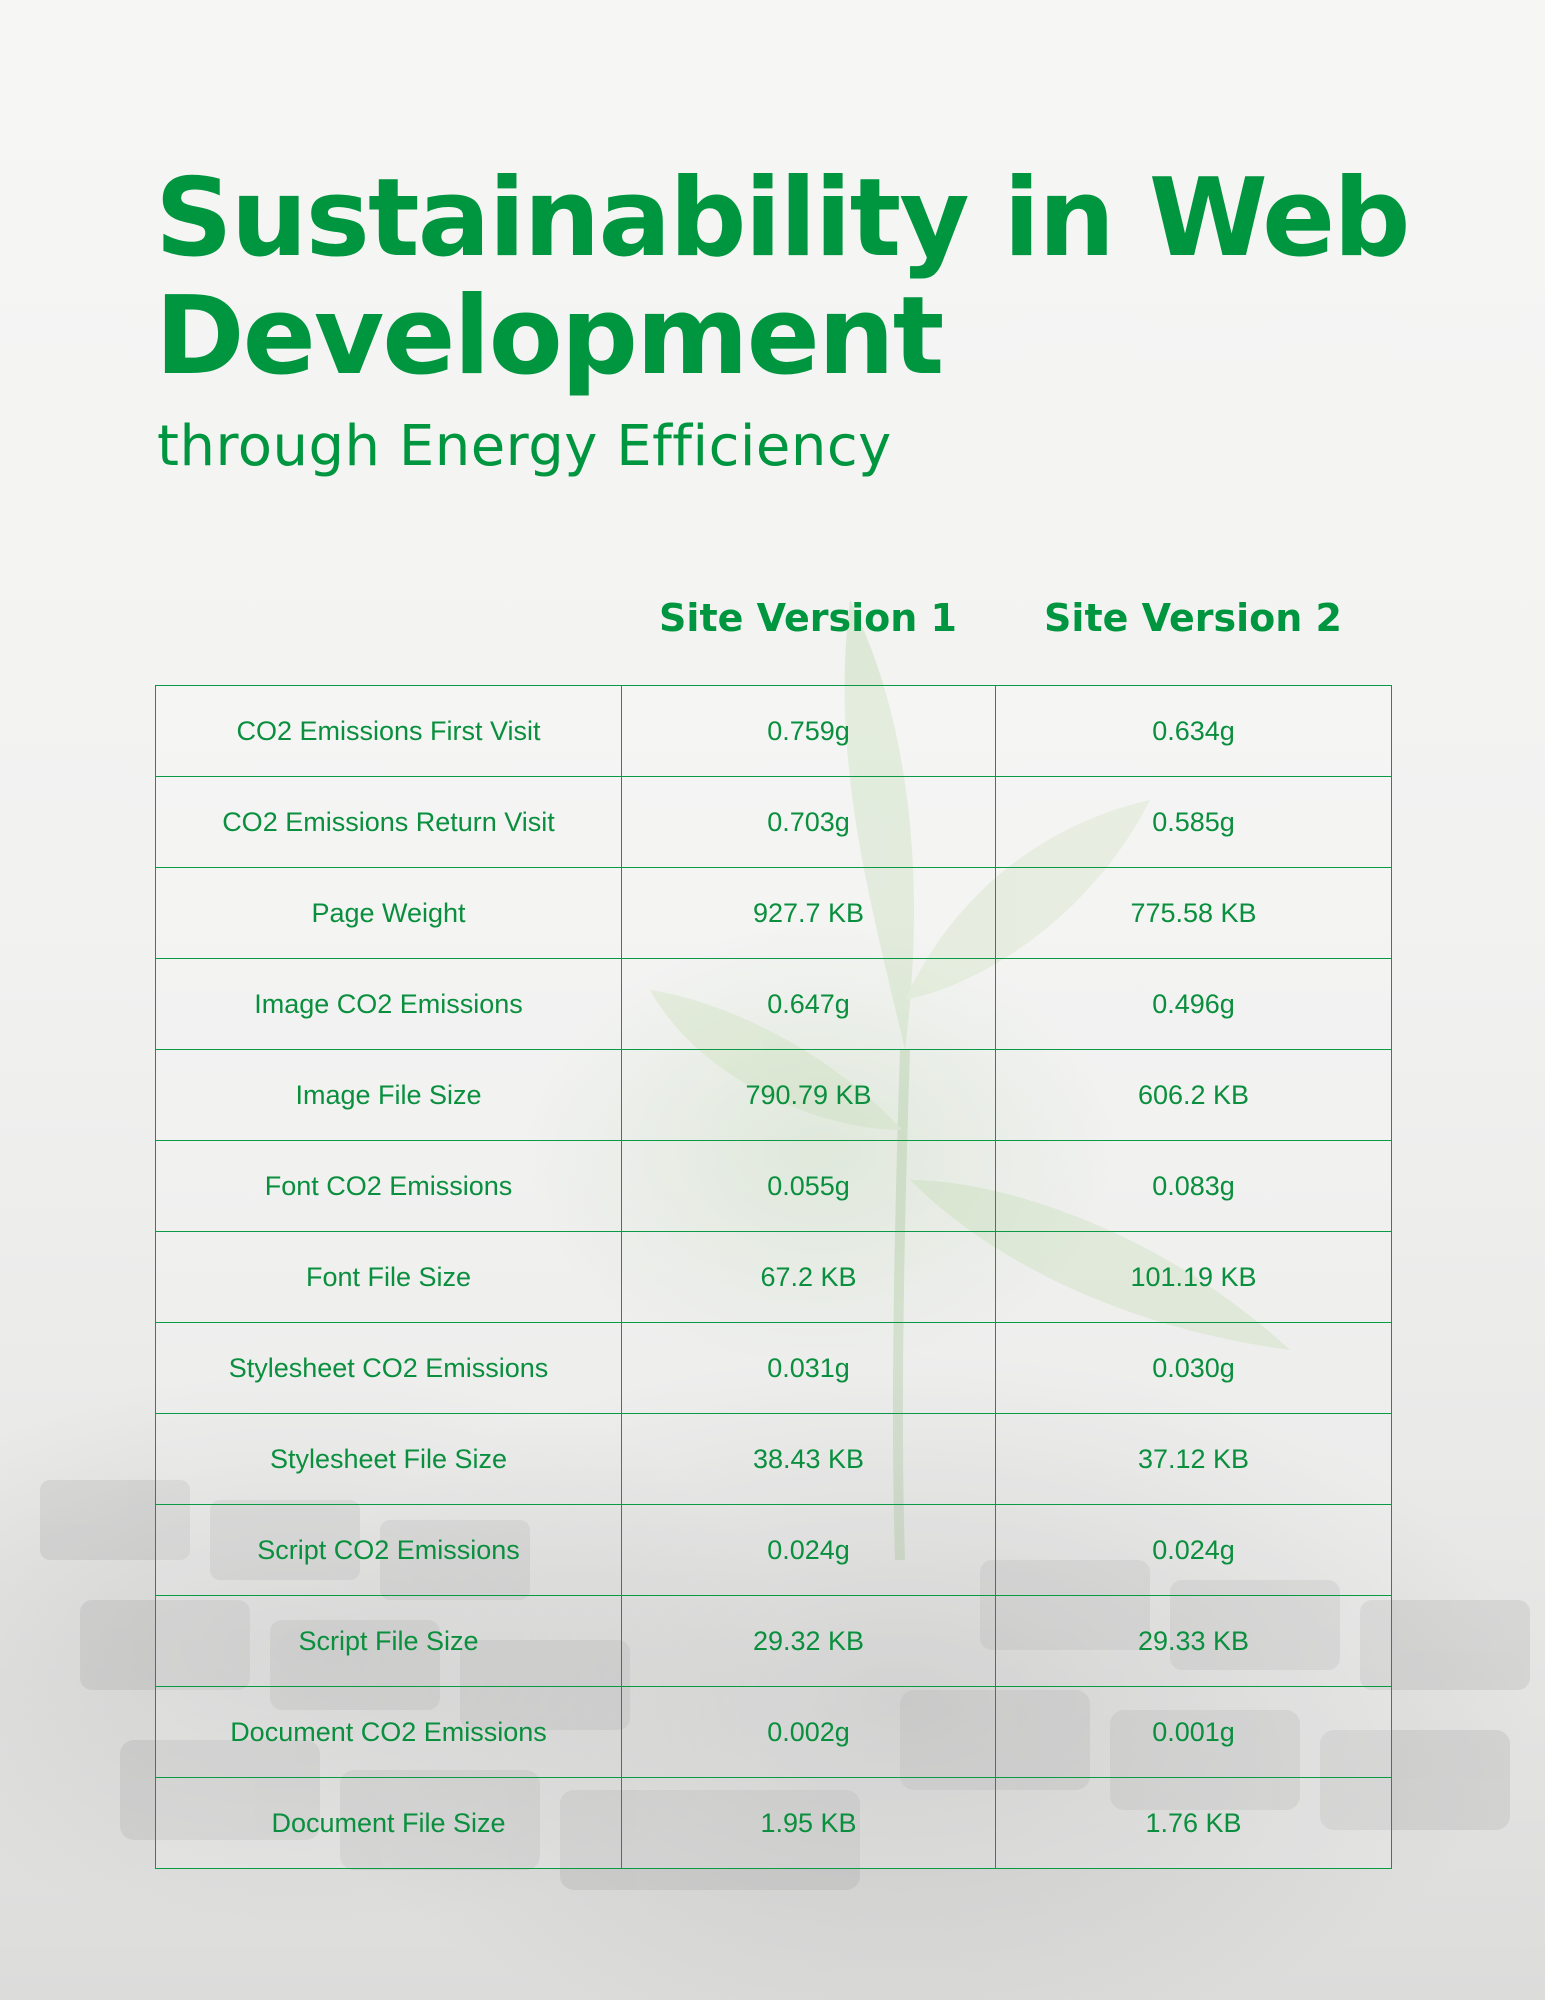 The image size is (1545, 2000). I want to click on site-version-2-value: 29.33 KB, so click(1193, 1641).